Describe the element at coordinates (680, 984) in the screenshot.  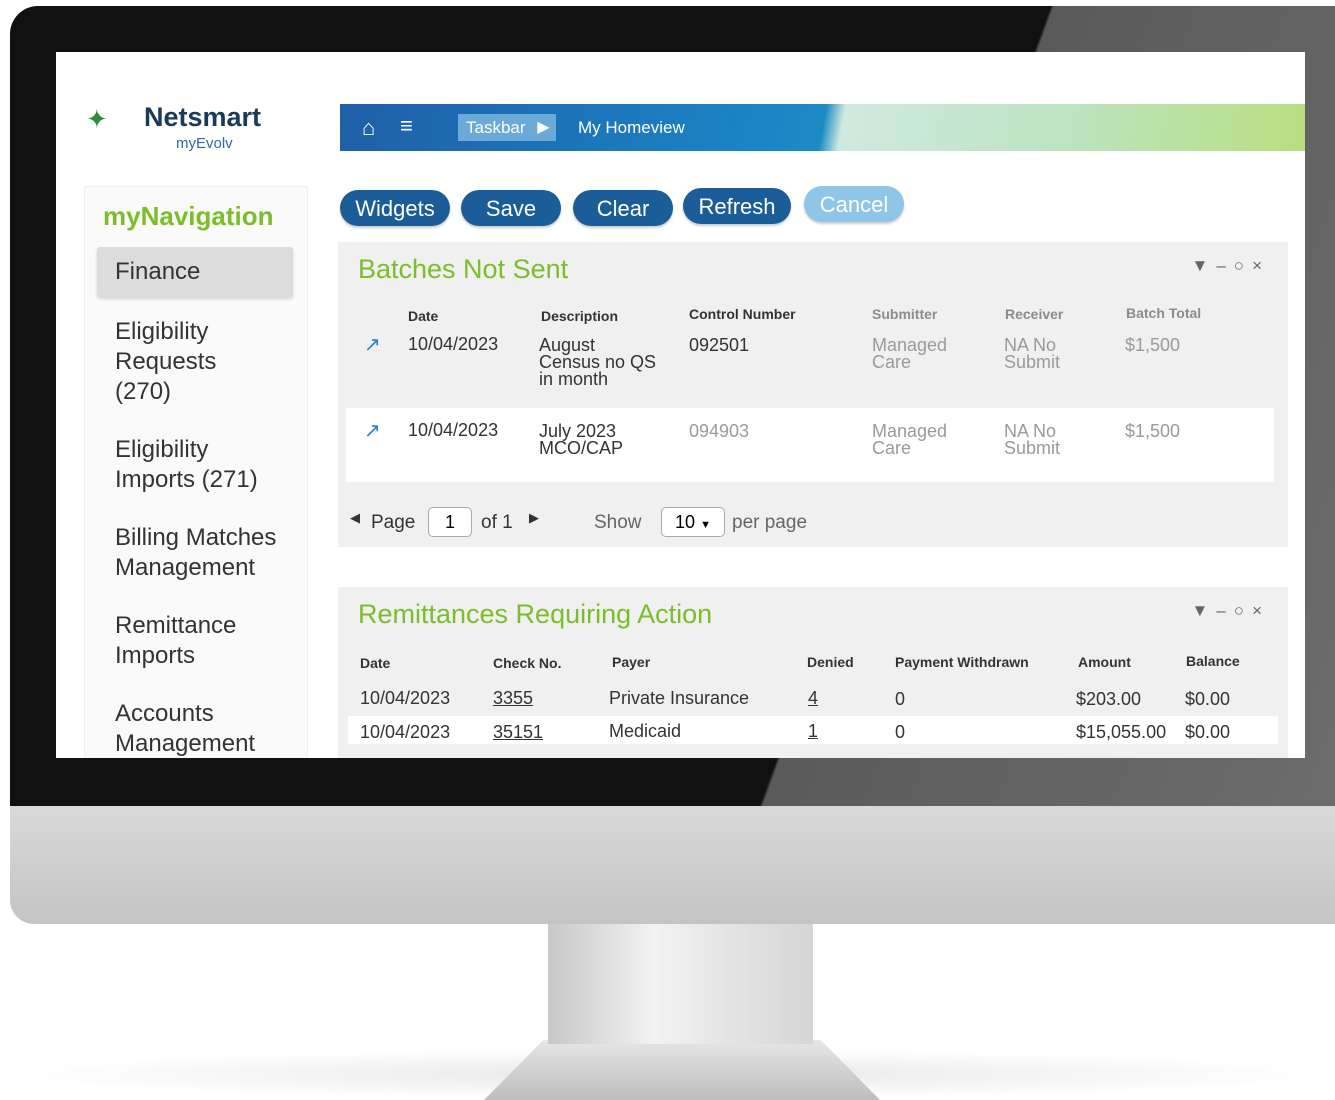
I see `monitor-neck` at that location.